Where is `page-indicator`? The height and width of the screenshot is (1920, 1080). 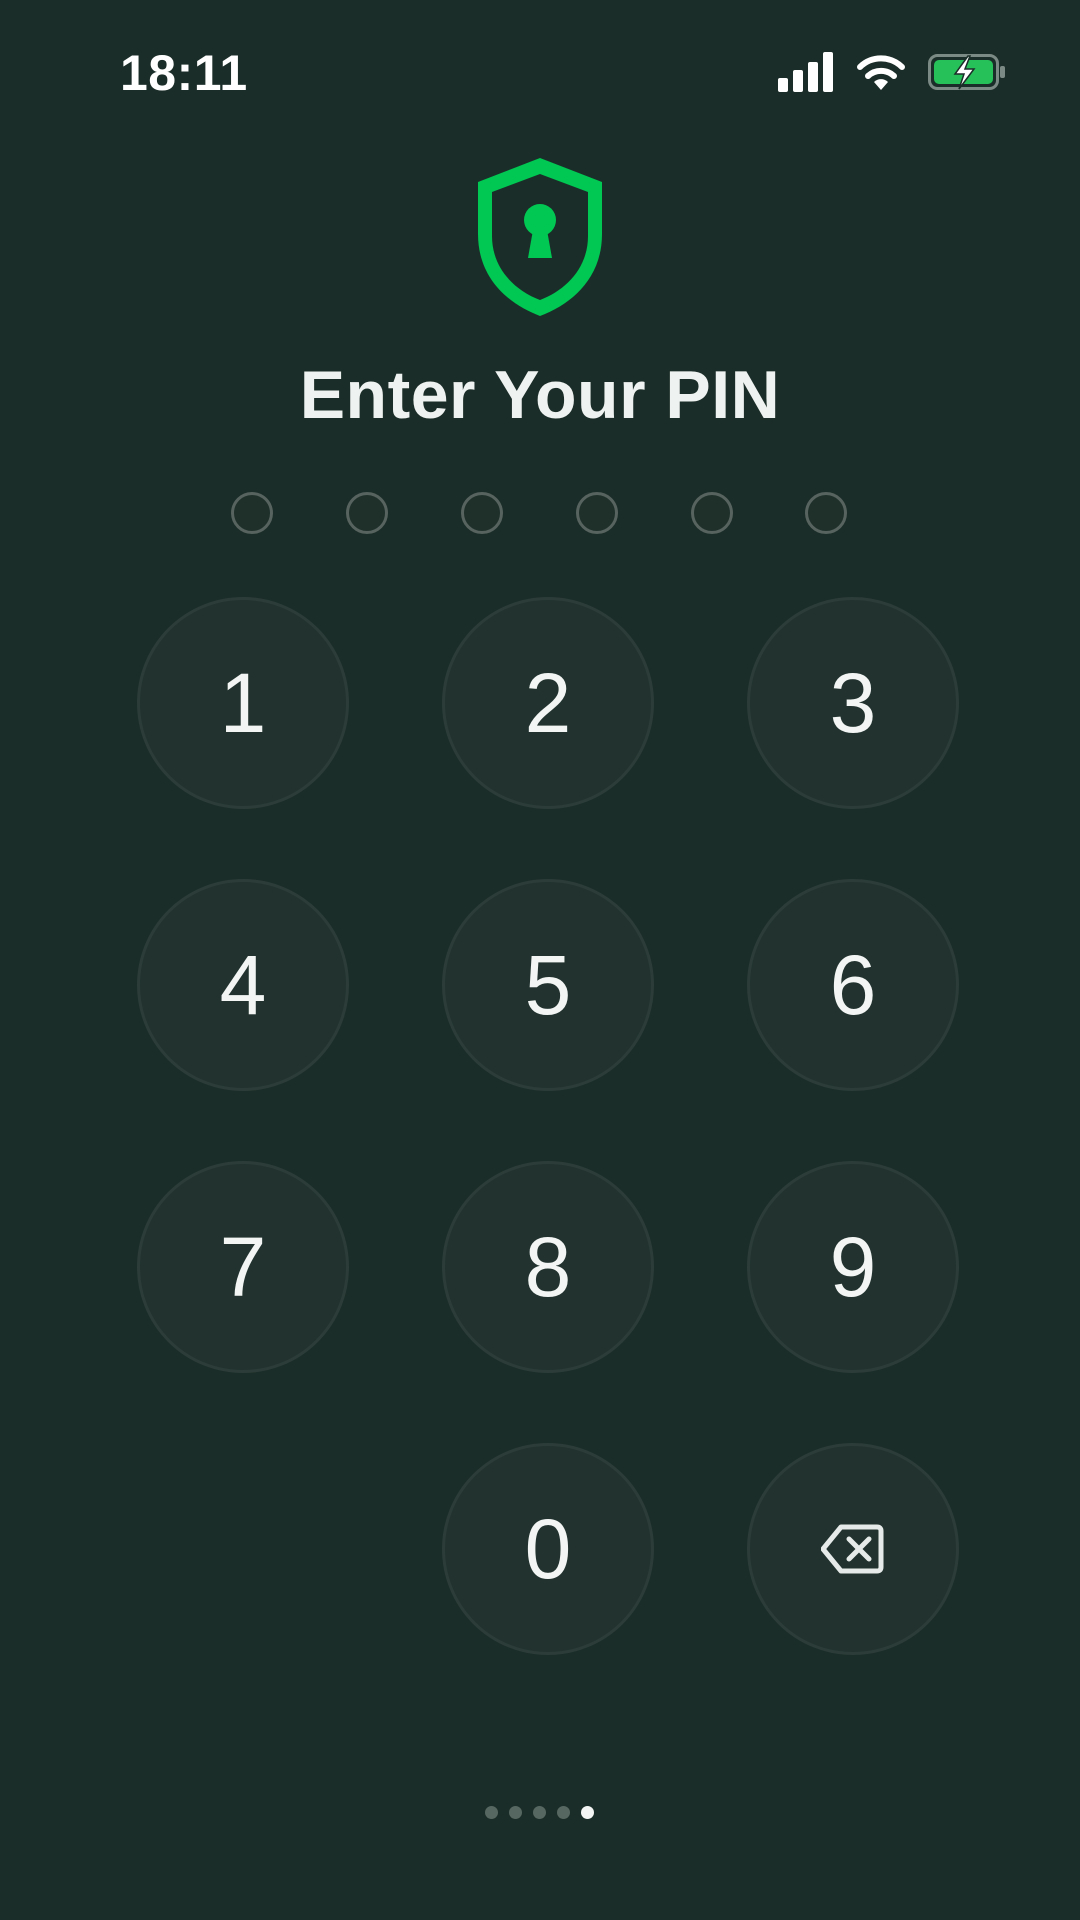 page-indicator is located at coordinates (540, 1816).